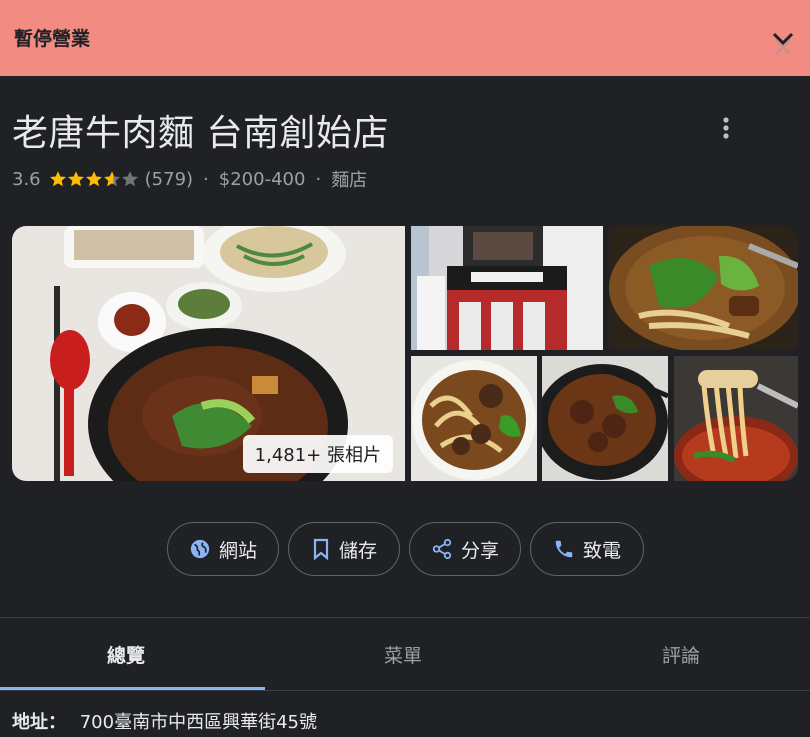 The image size is (810, 737). What do you see at coordinates (681, 654) in the screenshot?
I see `tab-reviews: 評論` at bounding box center [681, 654].